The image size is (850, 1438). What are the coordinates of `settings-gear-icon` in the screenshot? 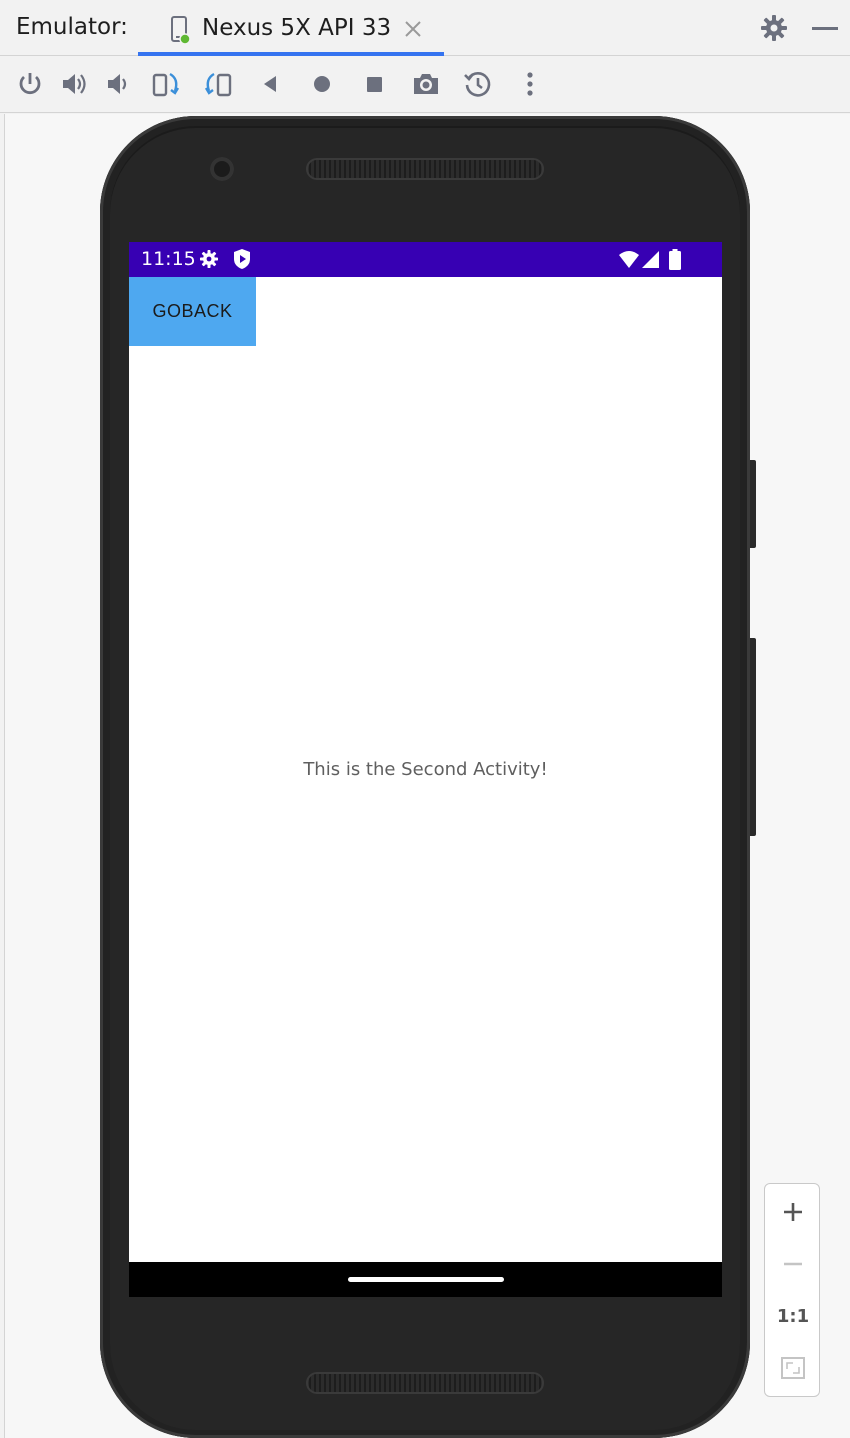 It's located at (774, 28).